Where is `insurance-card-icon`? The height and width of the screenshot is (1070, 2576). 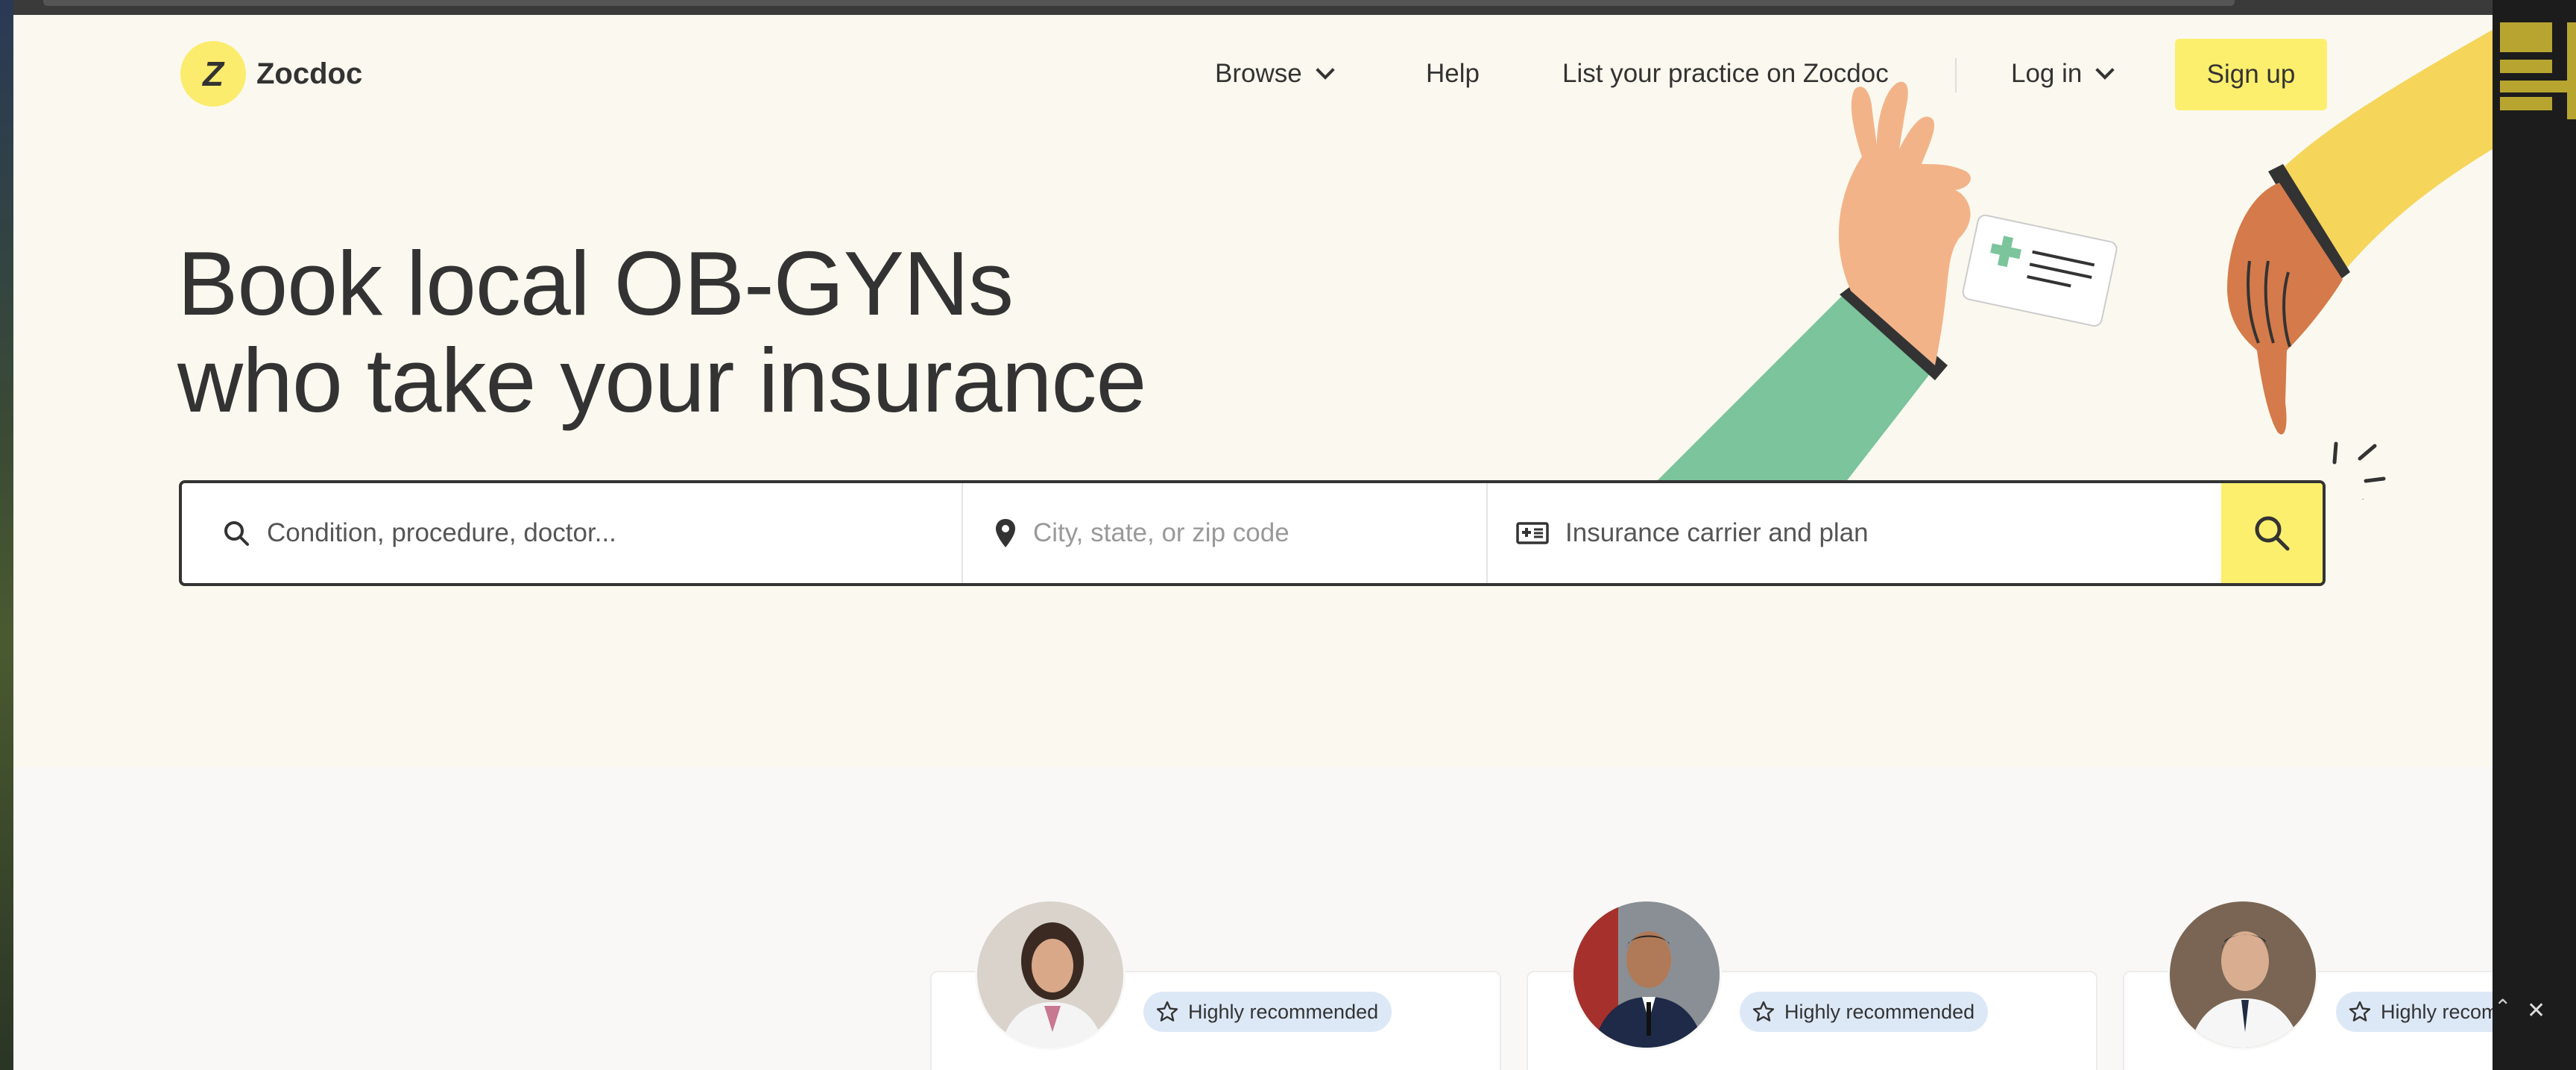
insurance-card-icon is located at coordinates (1533, 533).